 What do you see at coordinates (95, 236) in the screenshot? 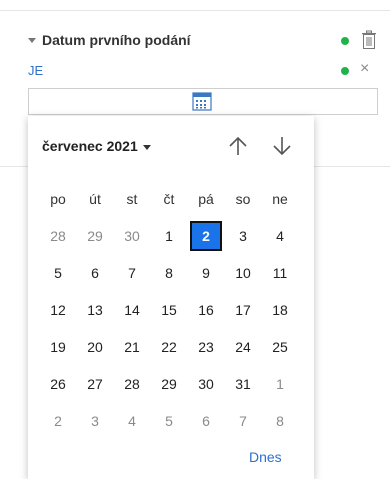
I see `calendar-day-other-month: 29` at bounding box center [95, 236].